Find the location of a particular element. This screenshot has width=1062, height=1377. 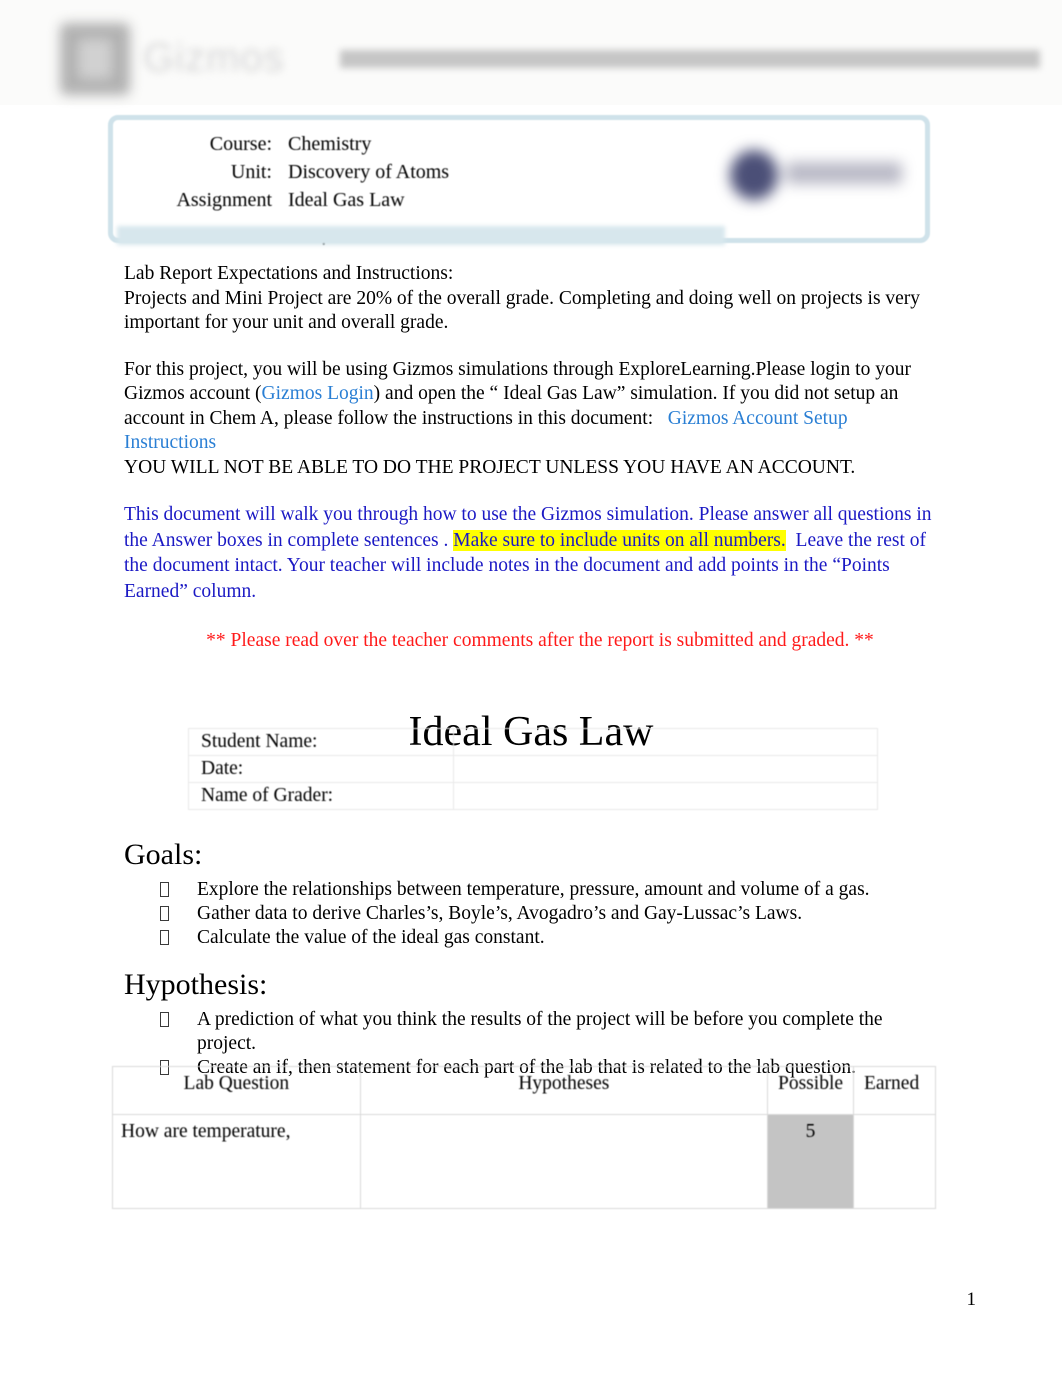

table-row: How are temperature, 5 is located at coordinates (524, 1161).